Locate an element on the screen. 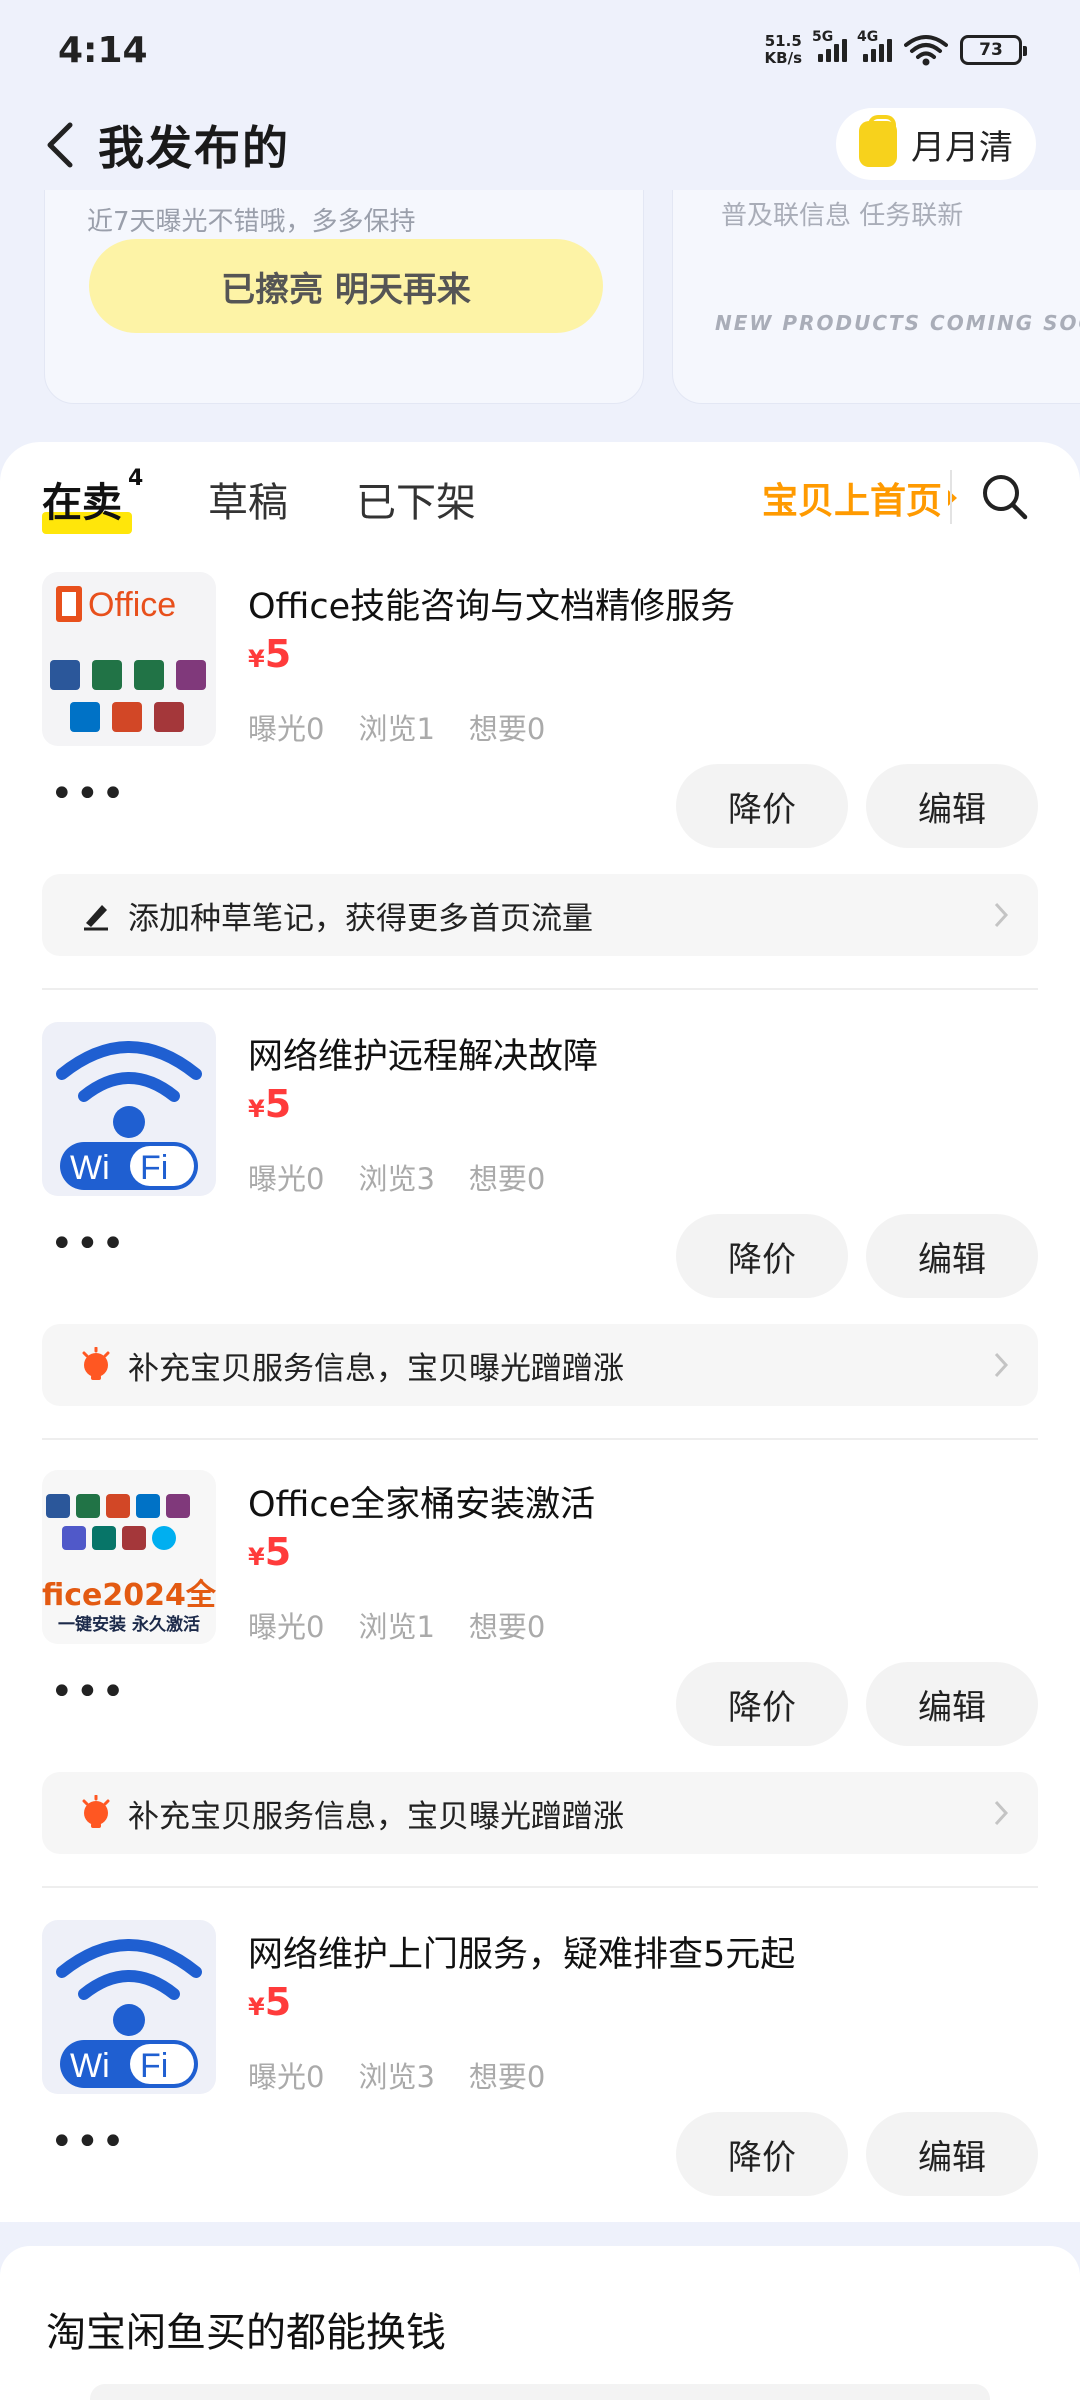  thumbnail-text: fice2024全家 is located at coordinates (129, 1595).